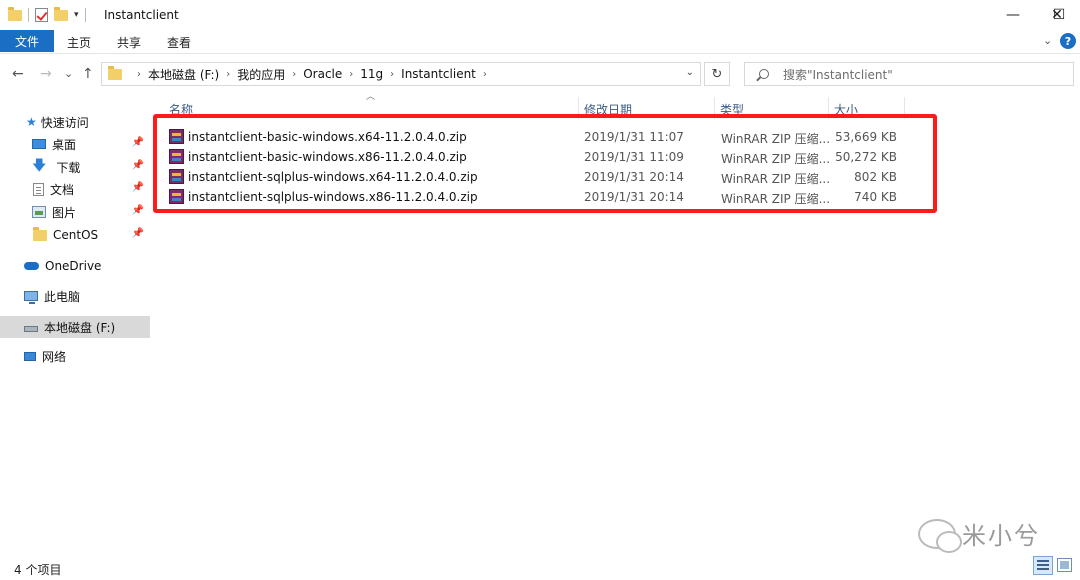 This screenshot has width=1080, height=580. What do you see at coordinates (540, 42) in the screenshot?
I see `ribbon: 文件 主页 共享 查看 ⌄ ?` at bounding box center [540, 42].